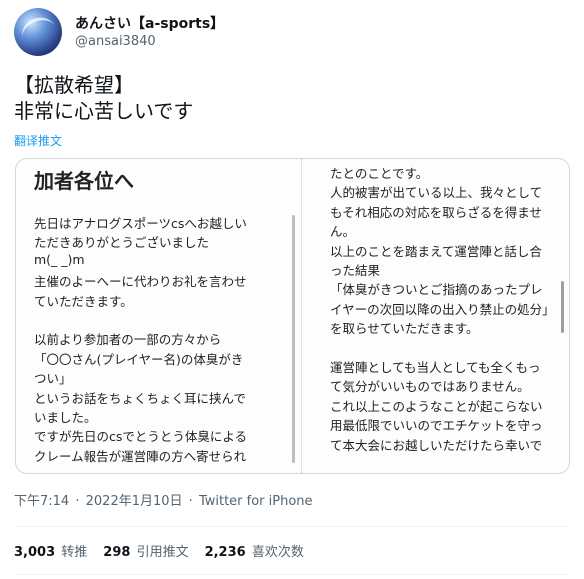 The width and height of the screenshot is (584, 579). What do you see at coordinates (404, 329) in the screenshot?
I see `image-text-line: を取らせていただきます。` at bounding box center [404, 329].